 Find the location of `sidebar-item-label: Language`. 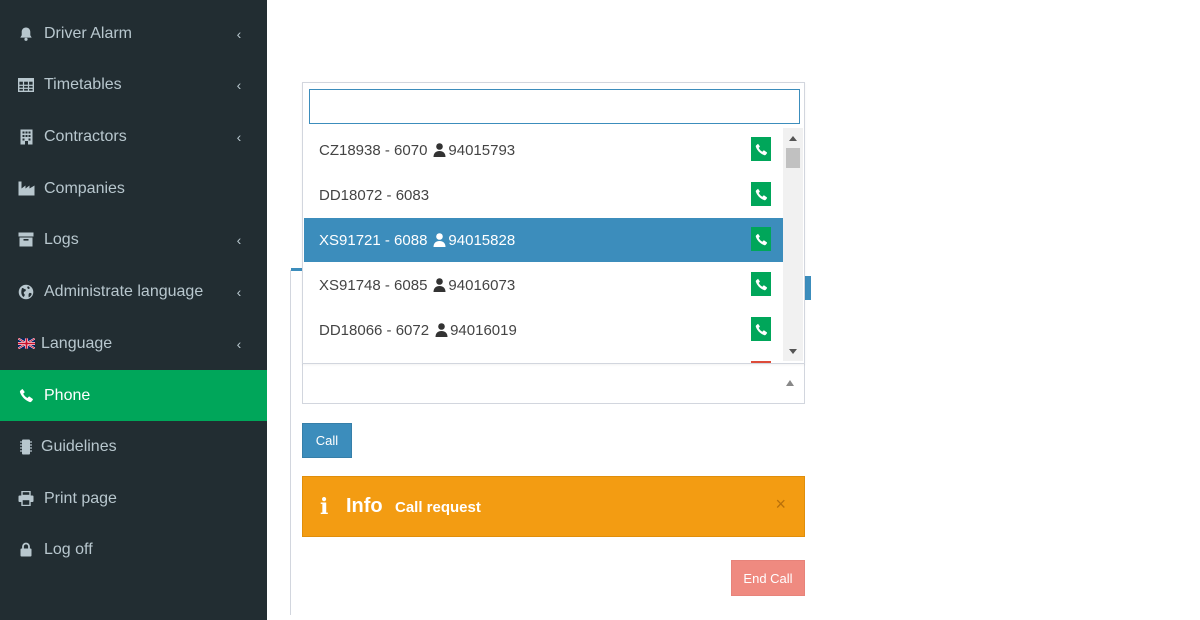

sidebar-item-label: Language is located at coordinates (77, 343).